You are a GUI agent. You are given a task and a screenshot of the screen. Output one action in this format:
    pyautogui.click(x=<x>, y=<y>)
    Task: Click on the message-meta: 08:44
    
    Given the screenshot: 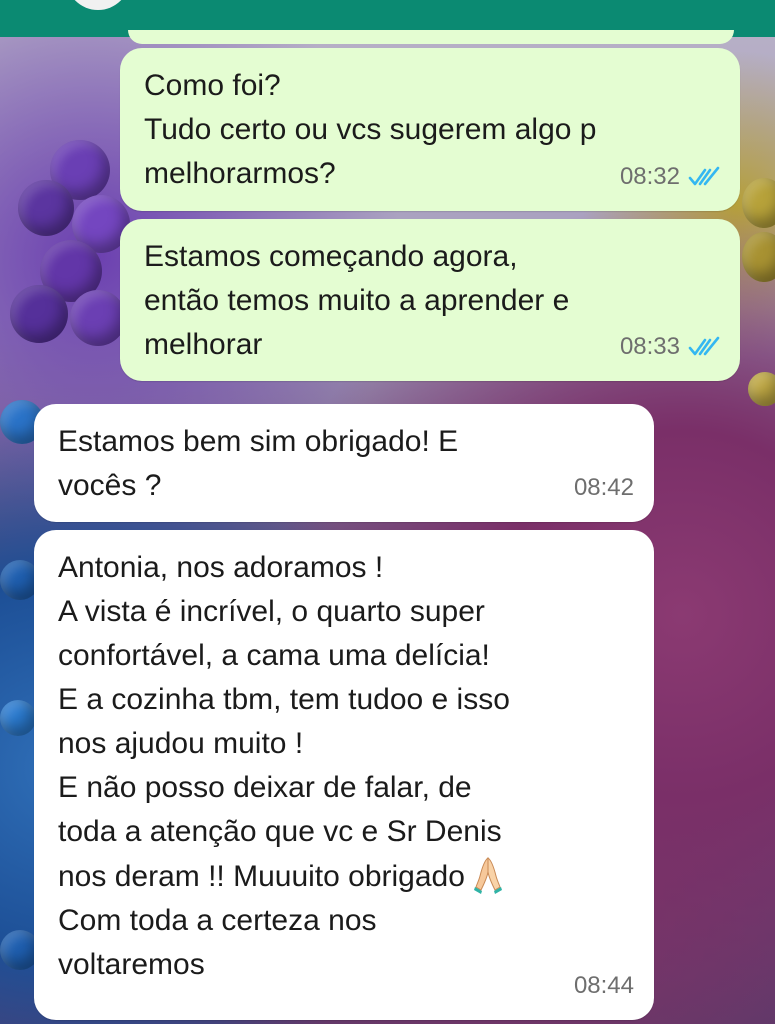 What is the action you would take?
    pyautogui.click(x=604, y=986)
    